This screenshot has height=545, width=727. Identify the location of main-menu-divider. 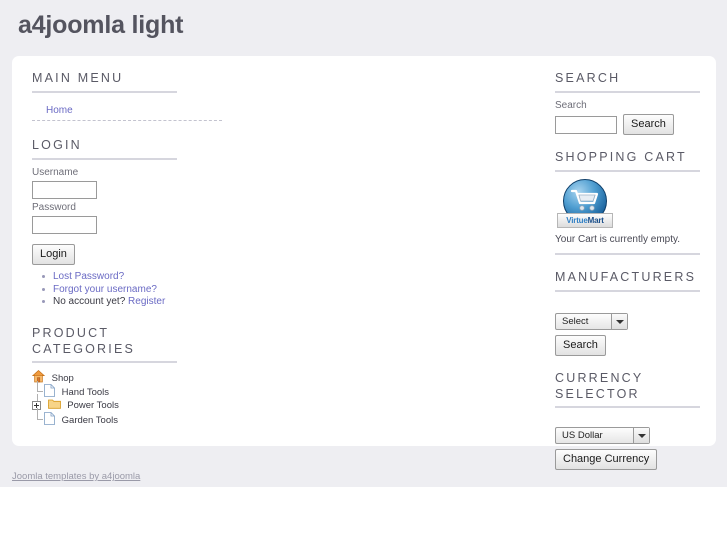
(104, 92).